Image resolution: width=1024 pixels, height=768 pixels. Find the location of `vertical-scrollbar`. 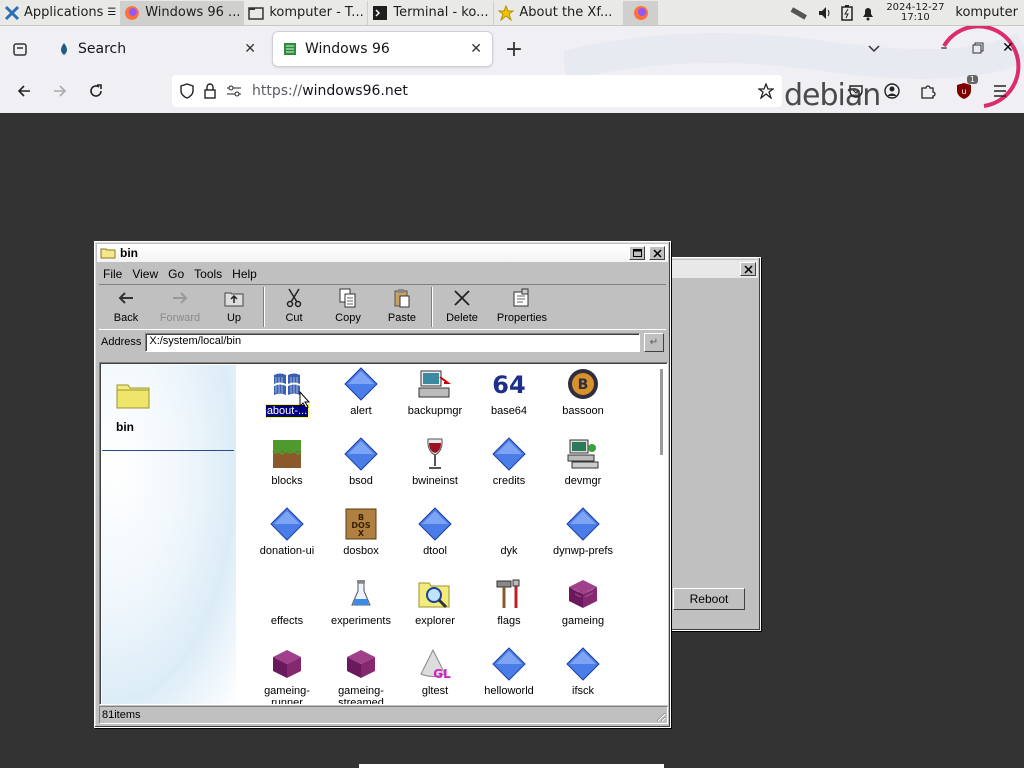

vertical-scrollbar is located at coordinates (662, 534).